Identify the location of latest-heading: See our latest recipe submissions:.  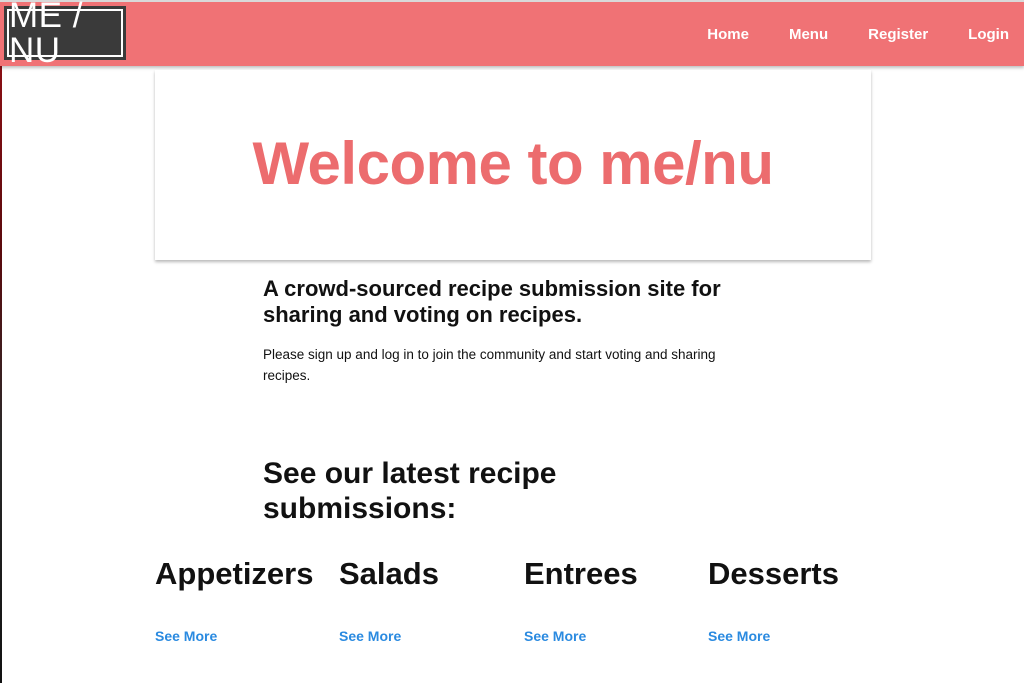
(410, 491).